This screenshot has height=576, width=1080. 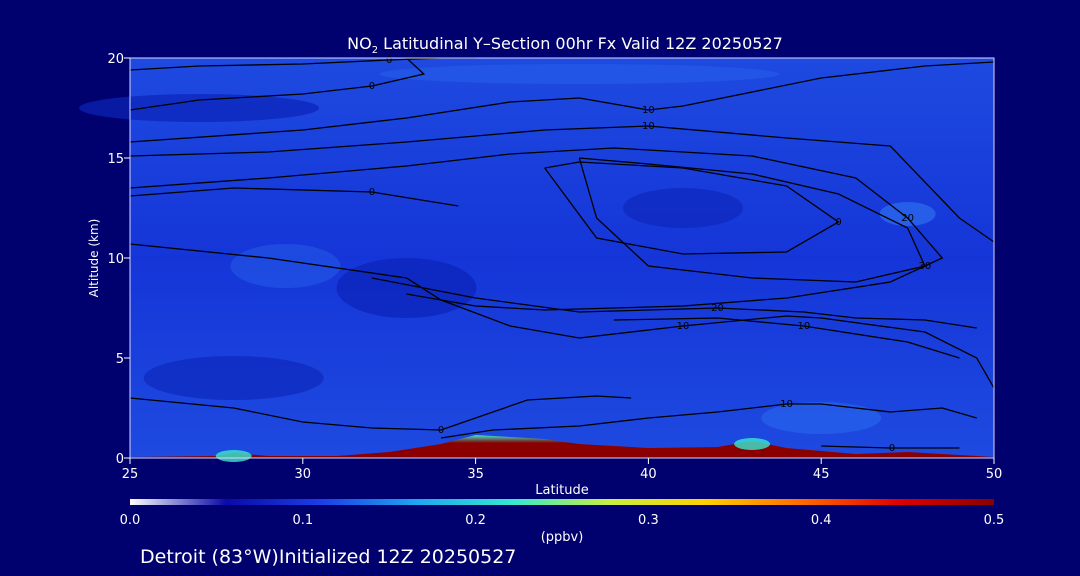 I want to click on x-tick-label: 45, so click(x=821, y=474).